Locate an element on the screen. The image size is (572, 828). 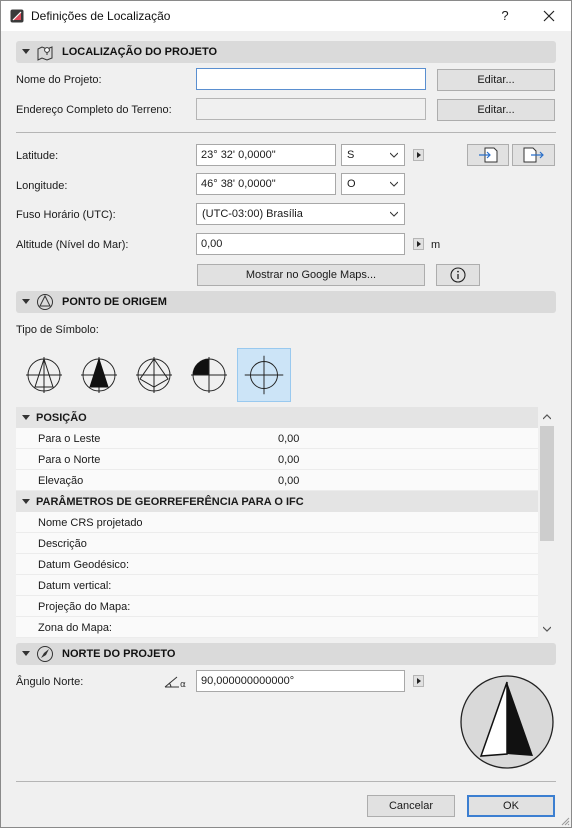
address-label: Endereço Completo do Terreno: is located at coordinates (94, 110).